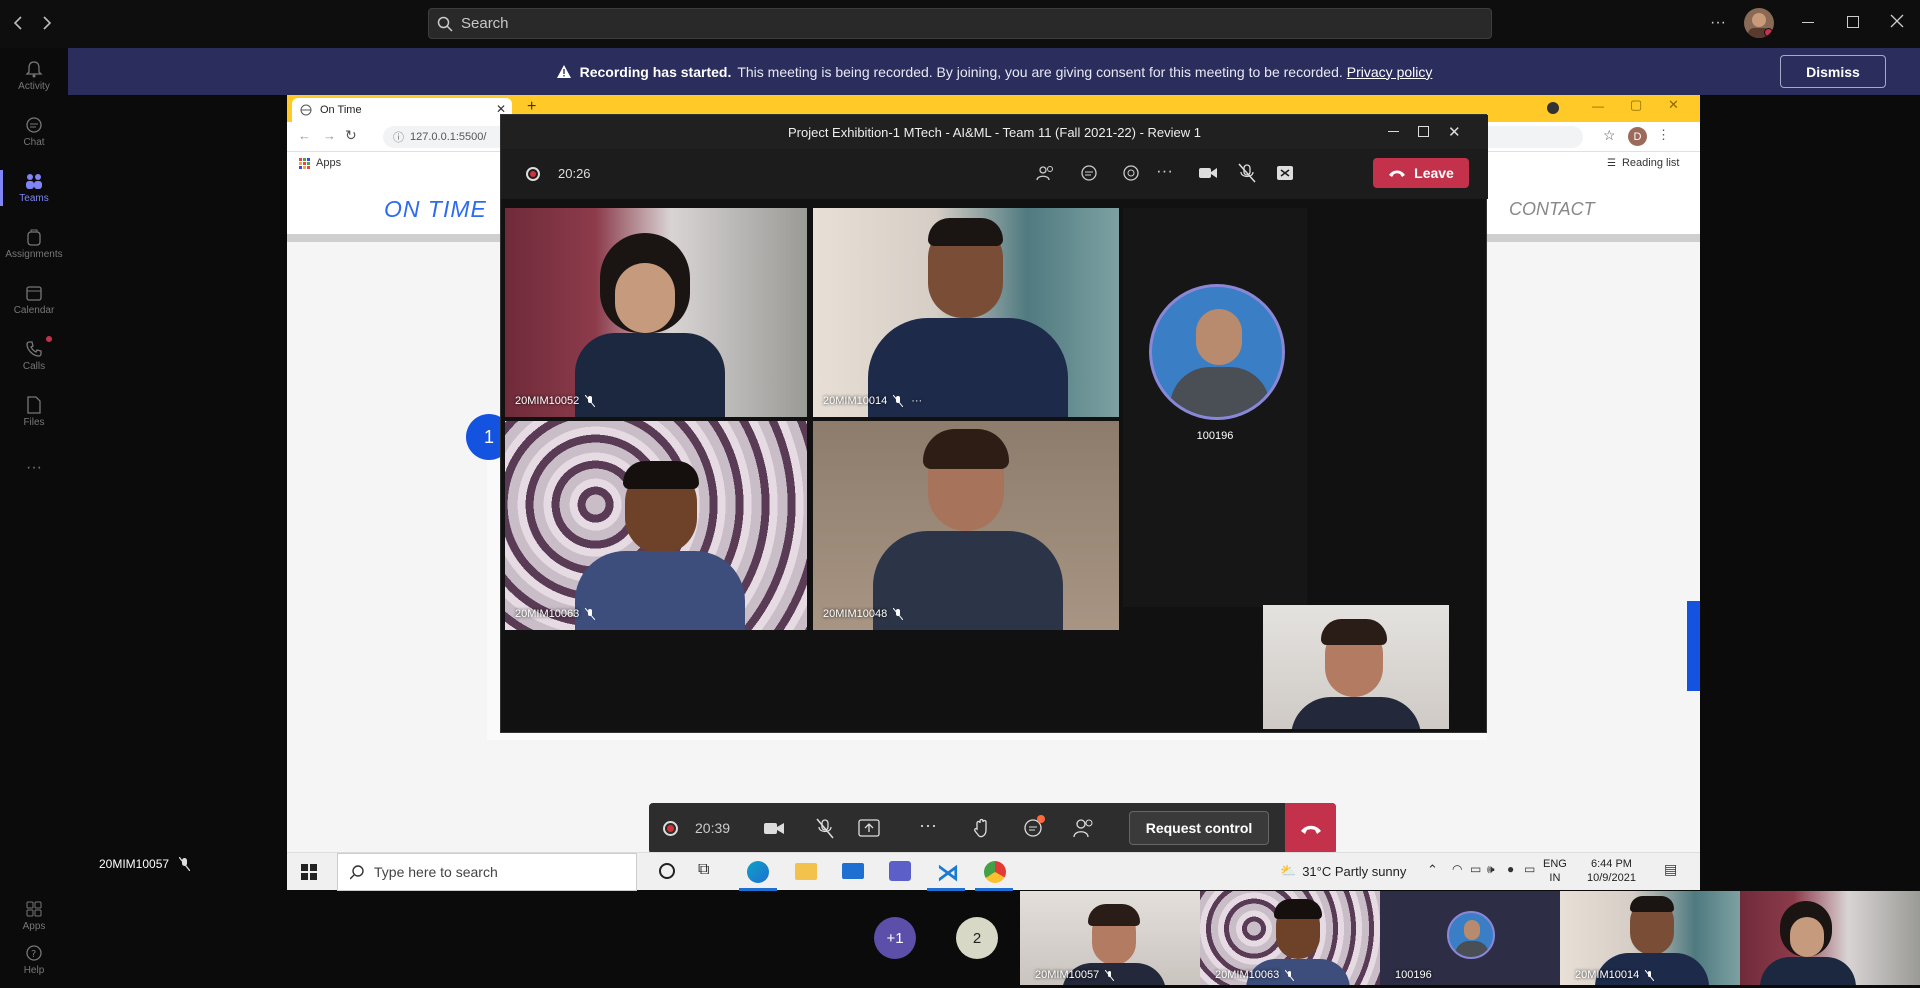 The image size is (1920, 988). What do you see at coordinates (1650, 938) in the screenshot?
I see `gallery-thumb: 20MIM10014` at bounding box center [1650, 938].